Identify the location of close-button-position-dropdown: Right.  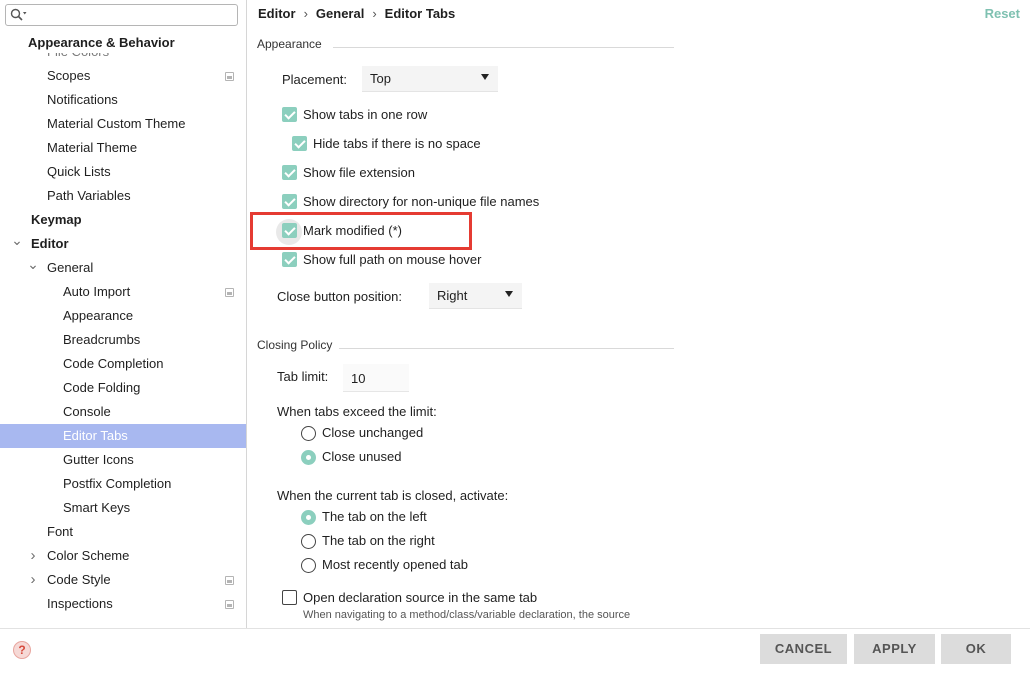
(475, 296).